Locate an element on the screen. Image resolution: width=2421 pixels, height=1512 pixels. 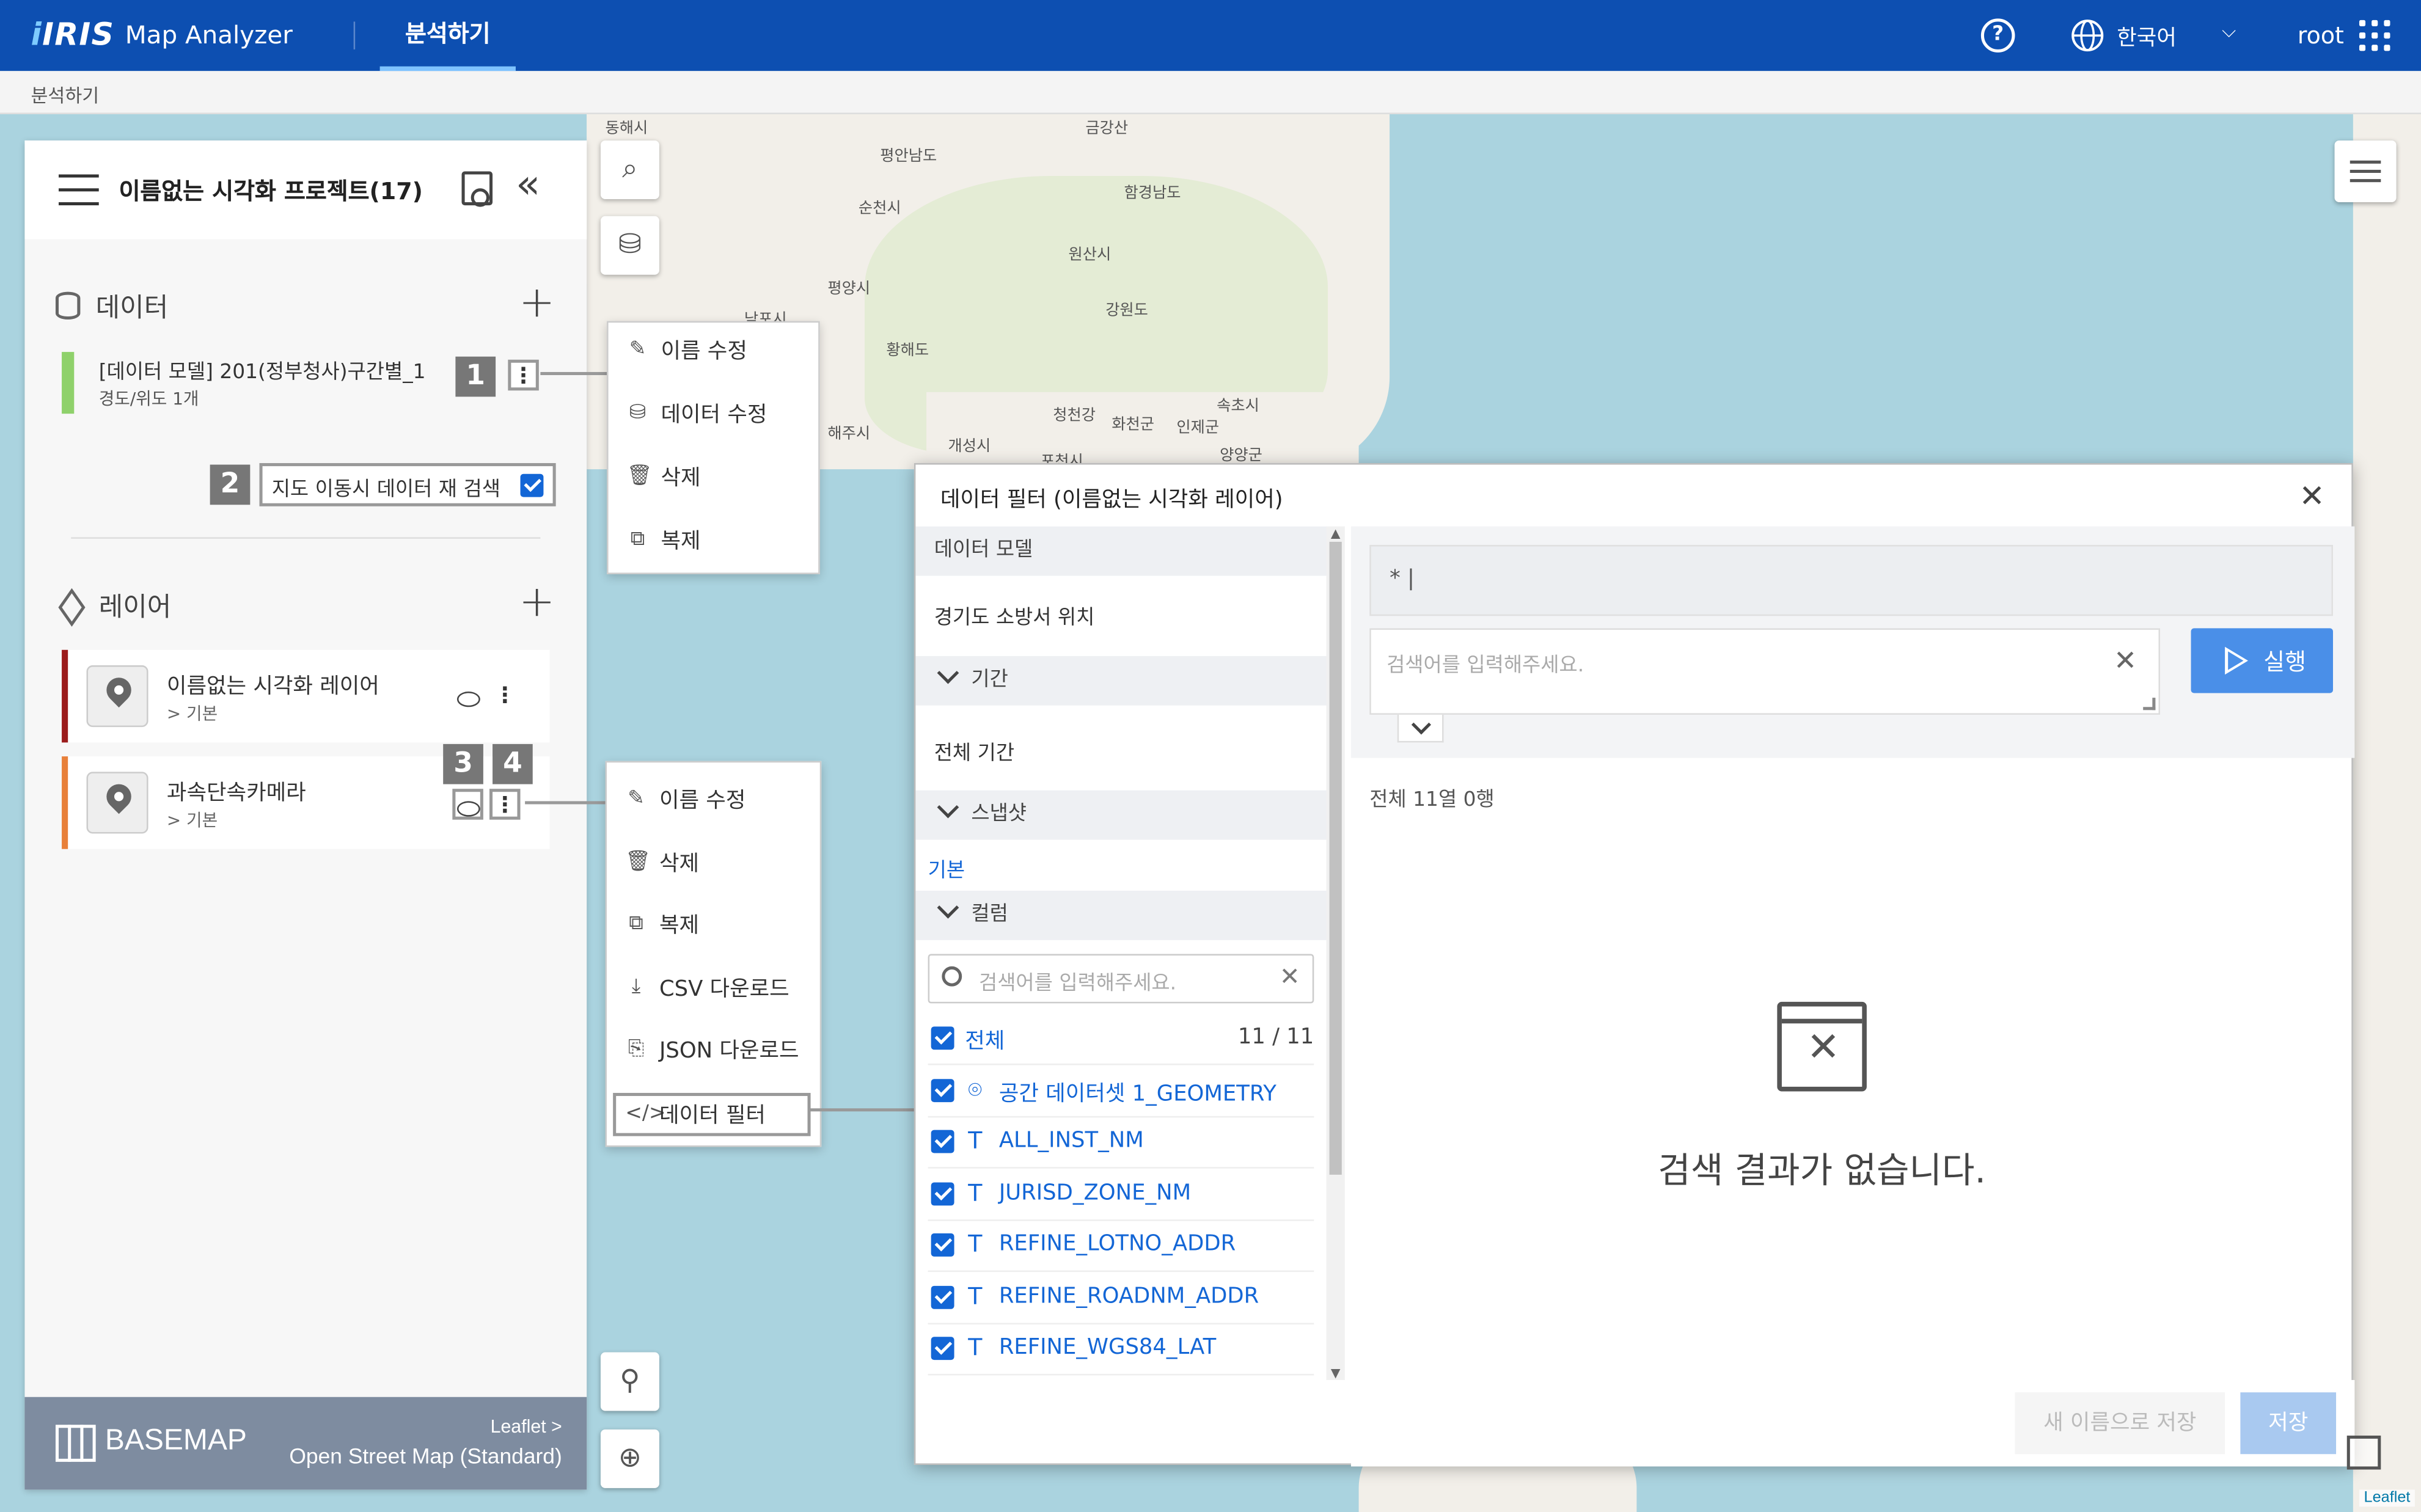
collapse-panel-icon: « is located at coordinates (528, 185).